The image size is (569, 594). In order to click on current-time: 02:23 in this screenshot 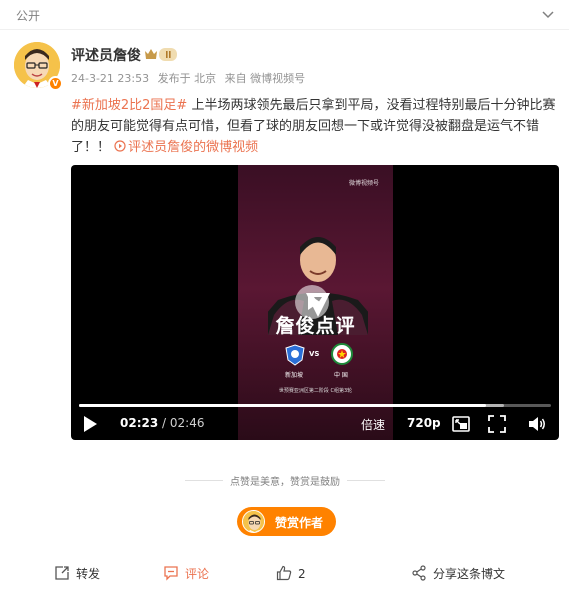, I will do `click(139, 423)`.